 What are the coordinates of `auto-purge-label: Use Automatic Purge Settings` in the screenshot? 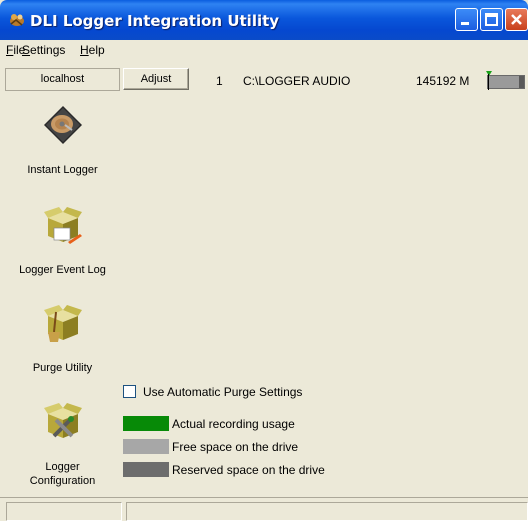 It's located at (222, 392).